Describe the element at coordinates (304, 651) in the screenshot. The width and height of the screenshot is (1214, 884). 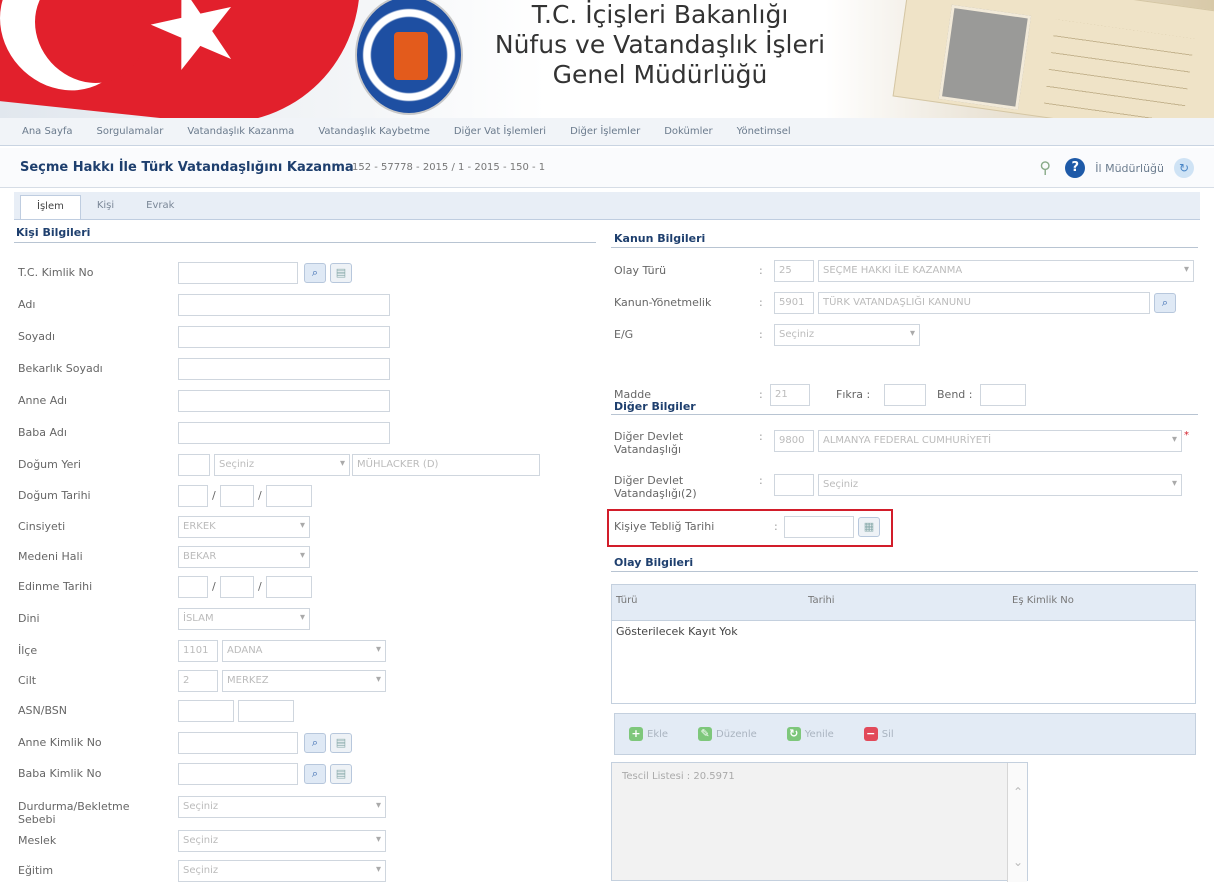
I see `select-input: ADANA` at that location.